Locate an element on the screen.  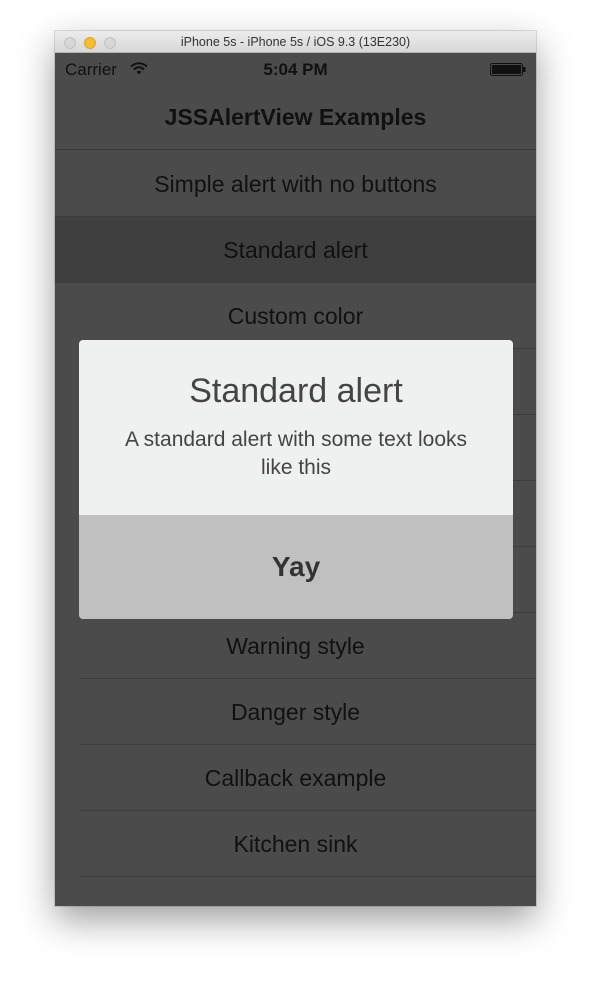
list-item: Warning style is located at coordinates (295, 646).